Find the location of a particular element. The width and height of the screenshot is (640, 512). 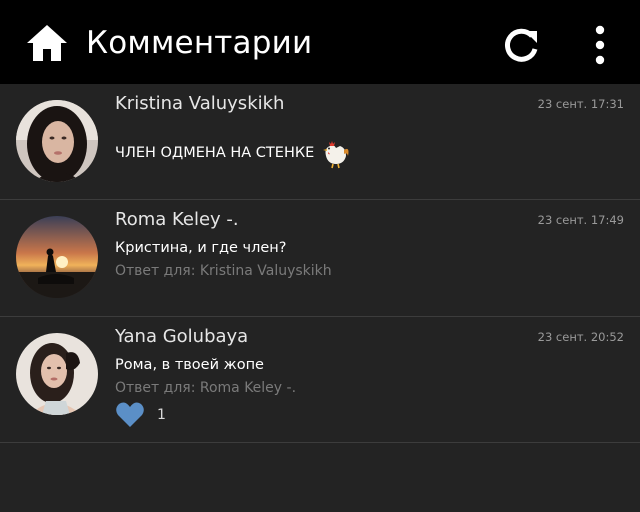

comment-text: Кристина, и где член? is located at coordinates (201, 248).